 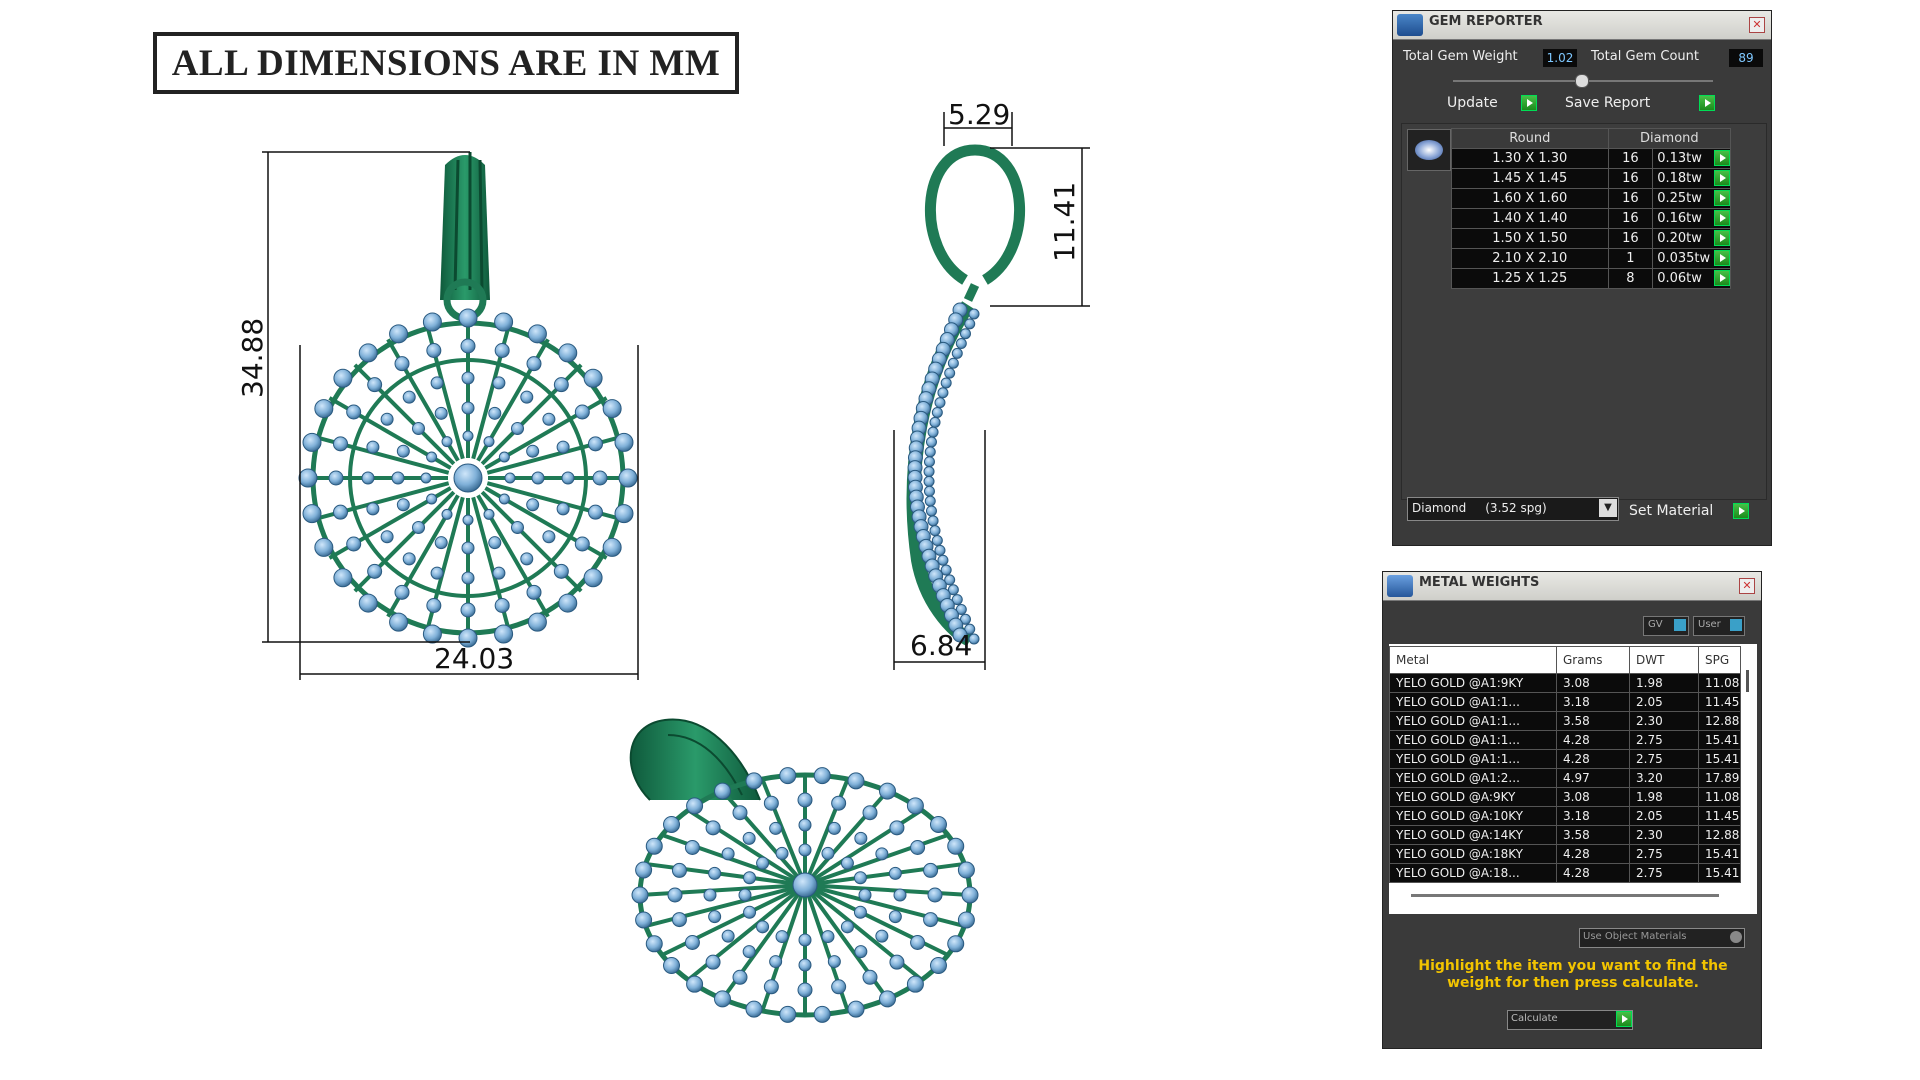 I want to click on set-material-button: Set Material, so click(x=1689, y=511).